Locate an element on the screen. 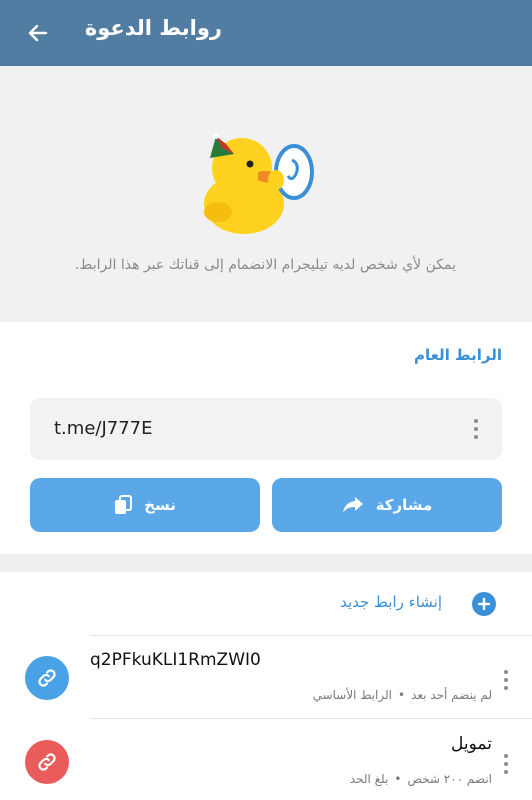 The width and height of the screenshot is (532, 800). back-button is located at coordinates (38, 33).